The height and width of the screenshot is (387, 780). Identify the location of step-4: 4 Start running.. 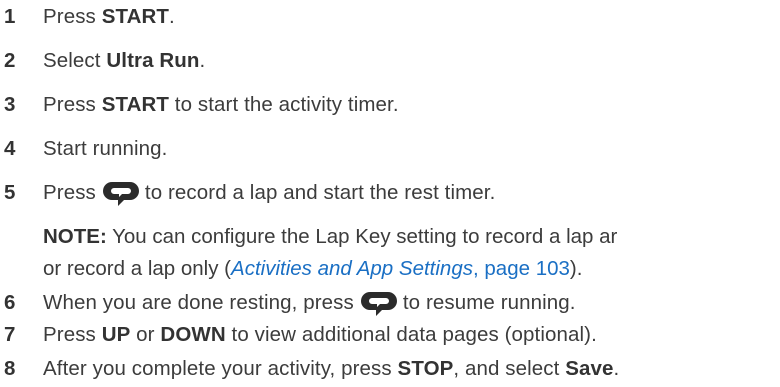
(83, 149).